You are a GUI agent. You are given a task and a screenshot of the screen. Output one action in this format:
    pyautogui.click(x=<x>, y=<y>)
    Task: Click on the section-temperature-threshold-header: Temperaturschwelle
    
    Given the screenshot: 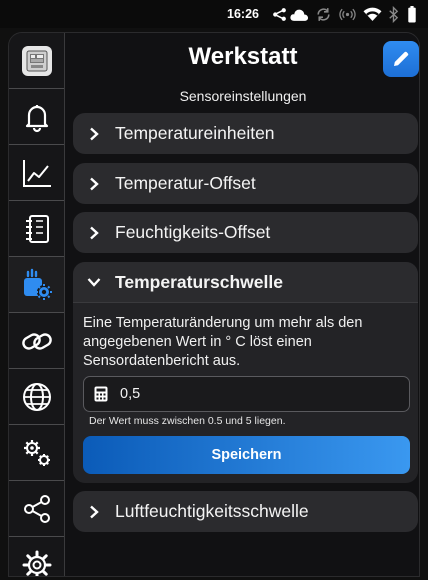 What is the action you would take?
    pyautogui.click(x=245, y=282)
    